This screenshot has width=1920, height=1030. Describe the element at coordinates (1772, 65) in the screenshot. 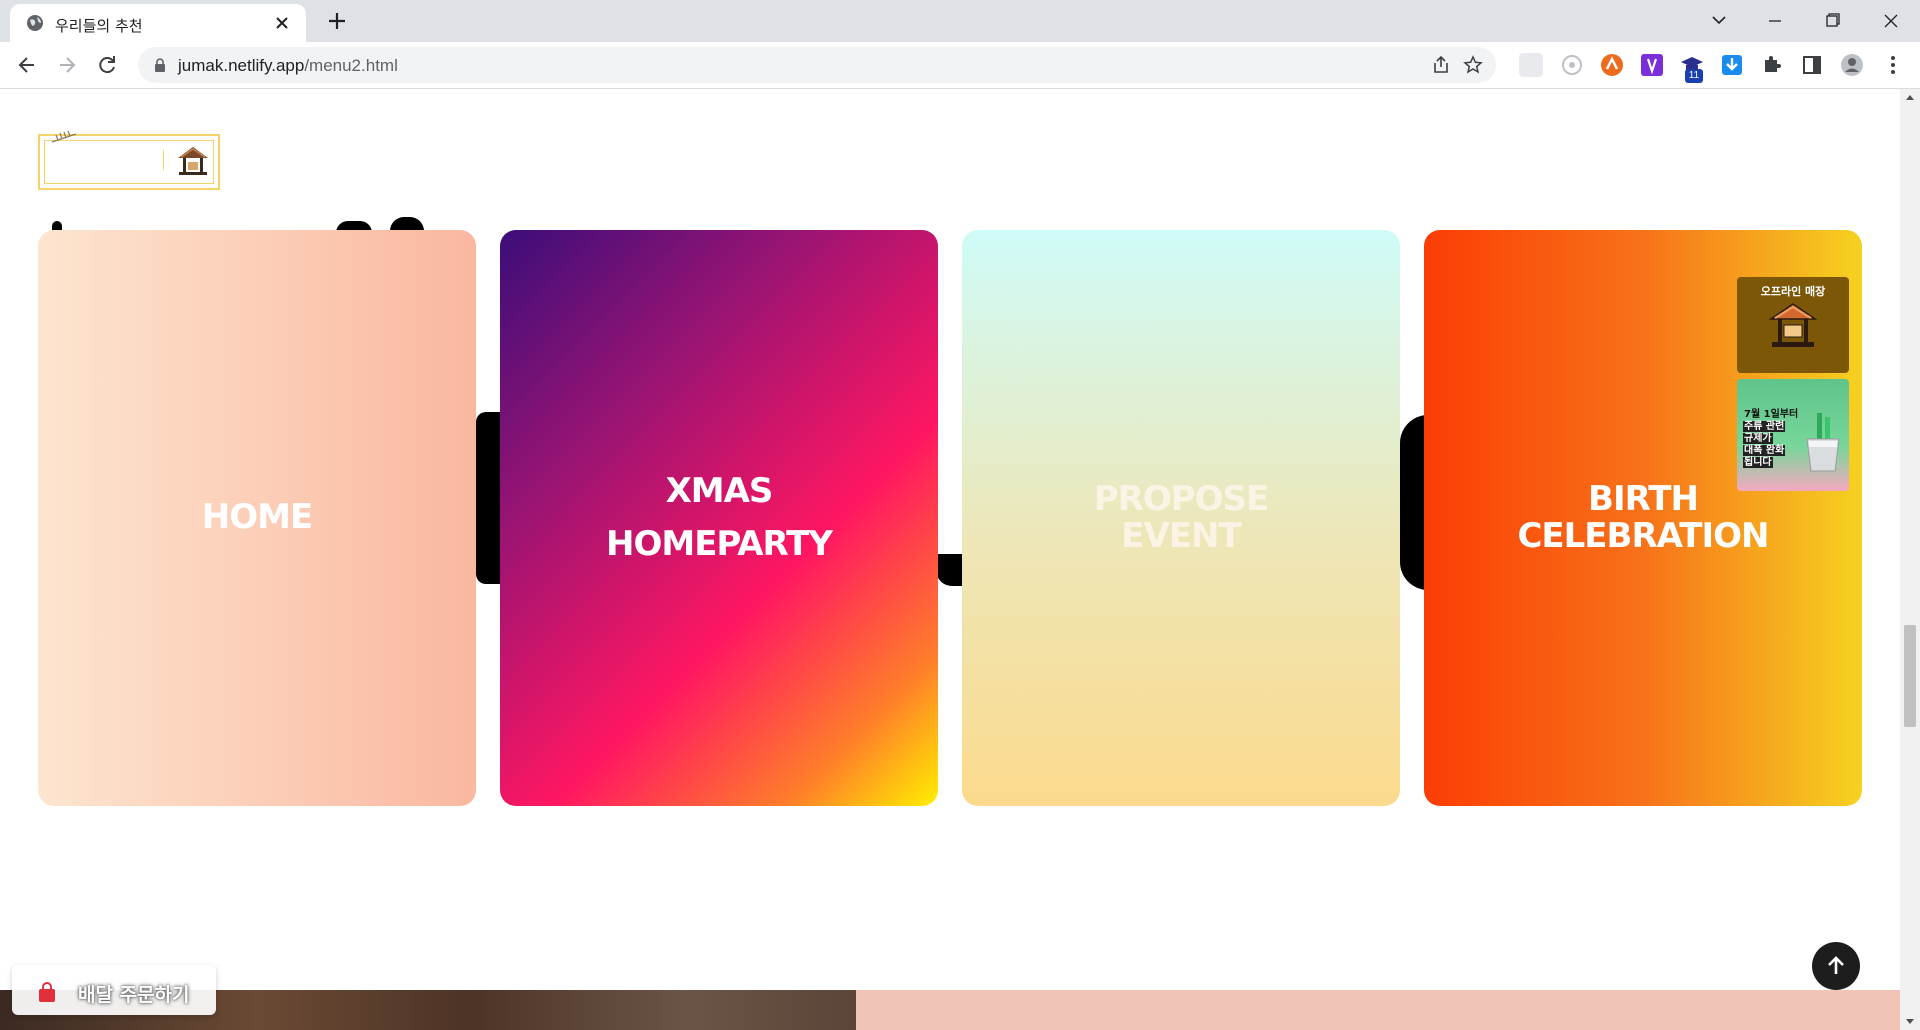

I see `extensions-puzzle-icon` at that location.